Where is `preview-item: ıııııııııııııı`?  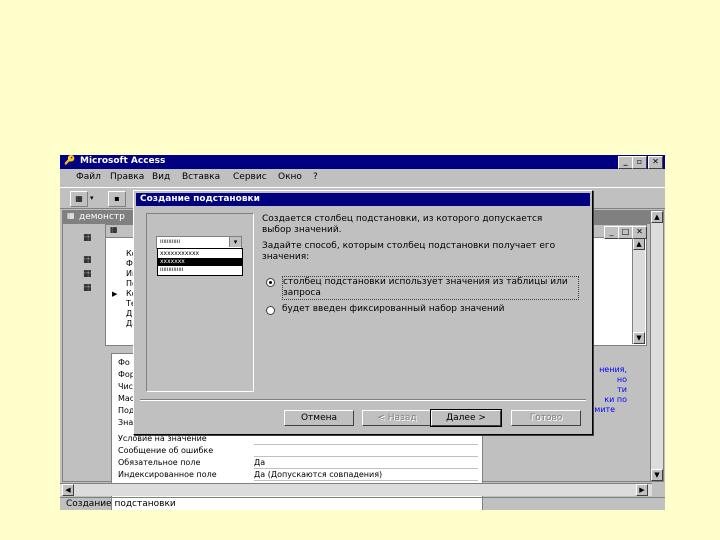
preview-item: ıııııııııııııı is located at coordinates (172, 269).